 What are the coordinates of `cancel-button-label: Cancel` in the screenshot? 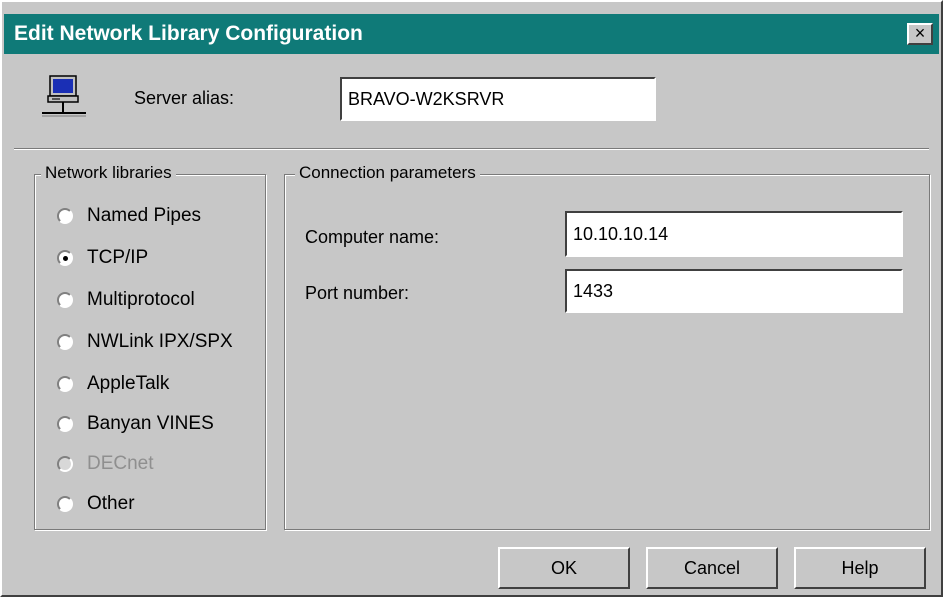 It's located at (712, 567).